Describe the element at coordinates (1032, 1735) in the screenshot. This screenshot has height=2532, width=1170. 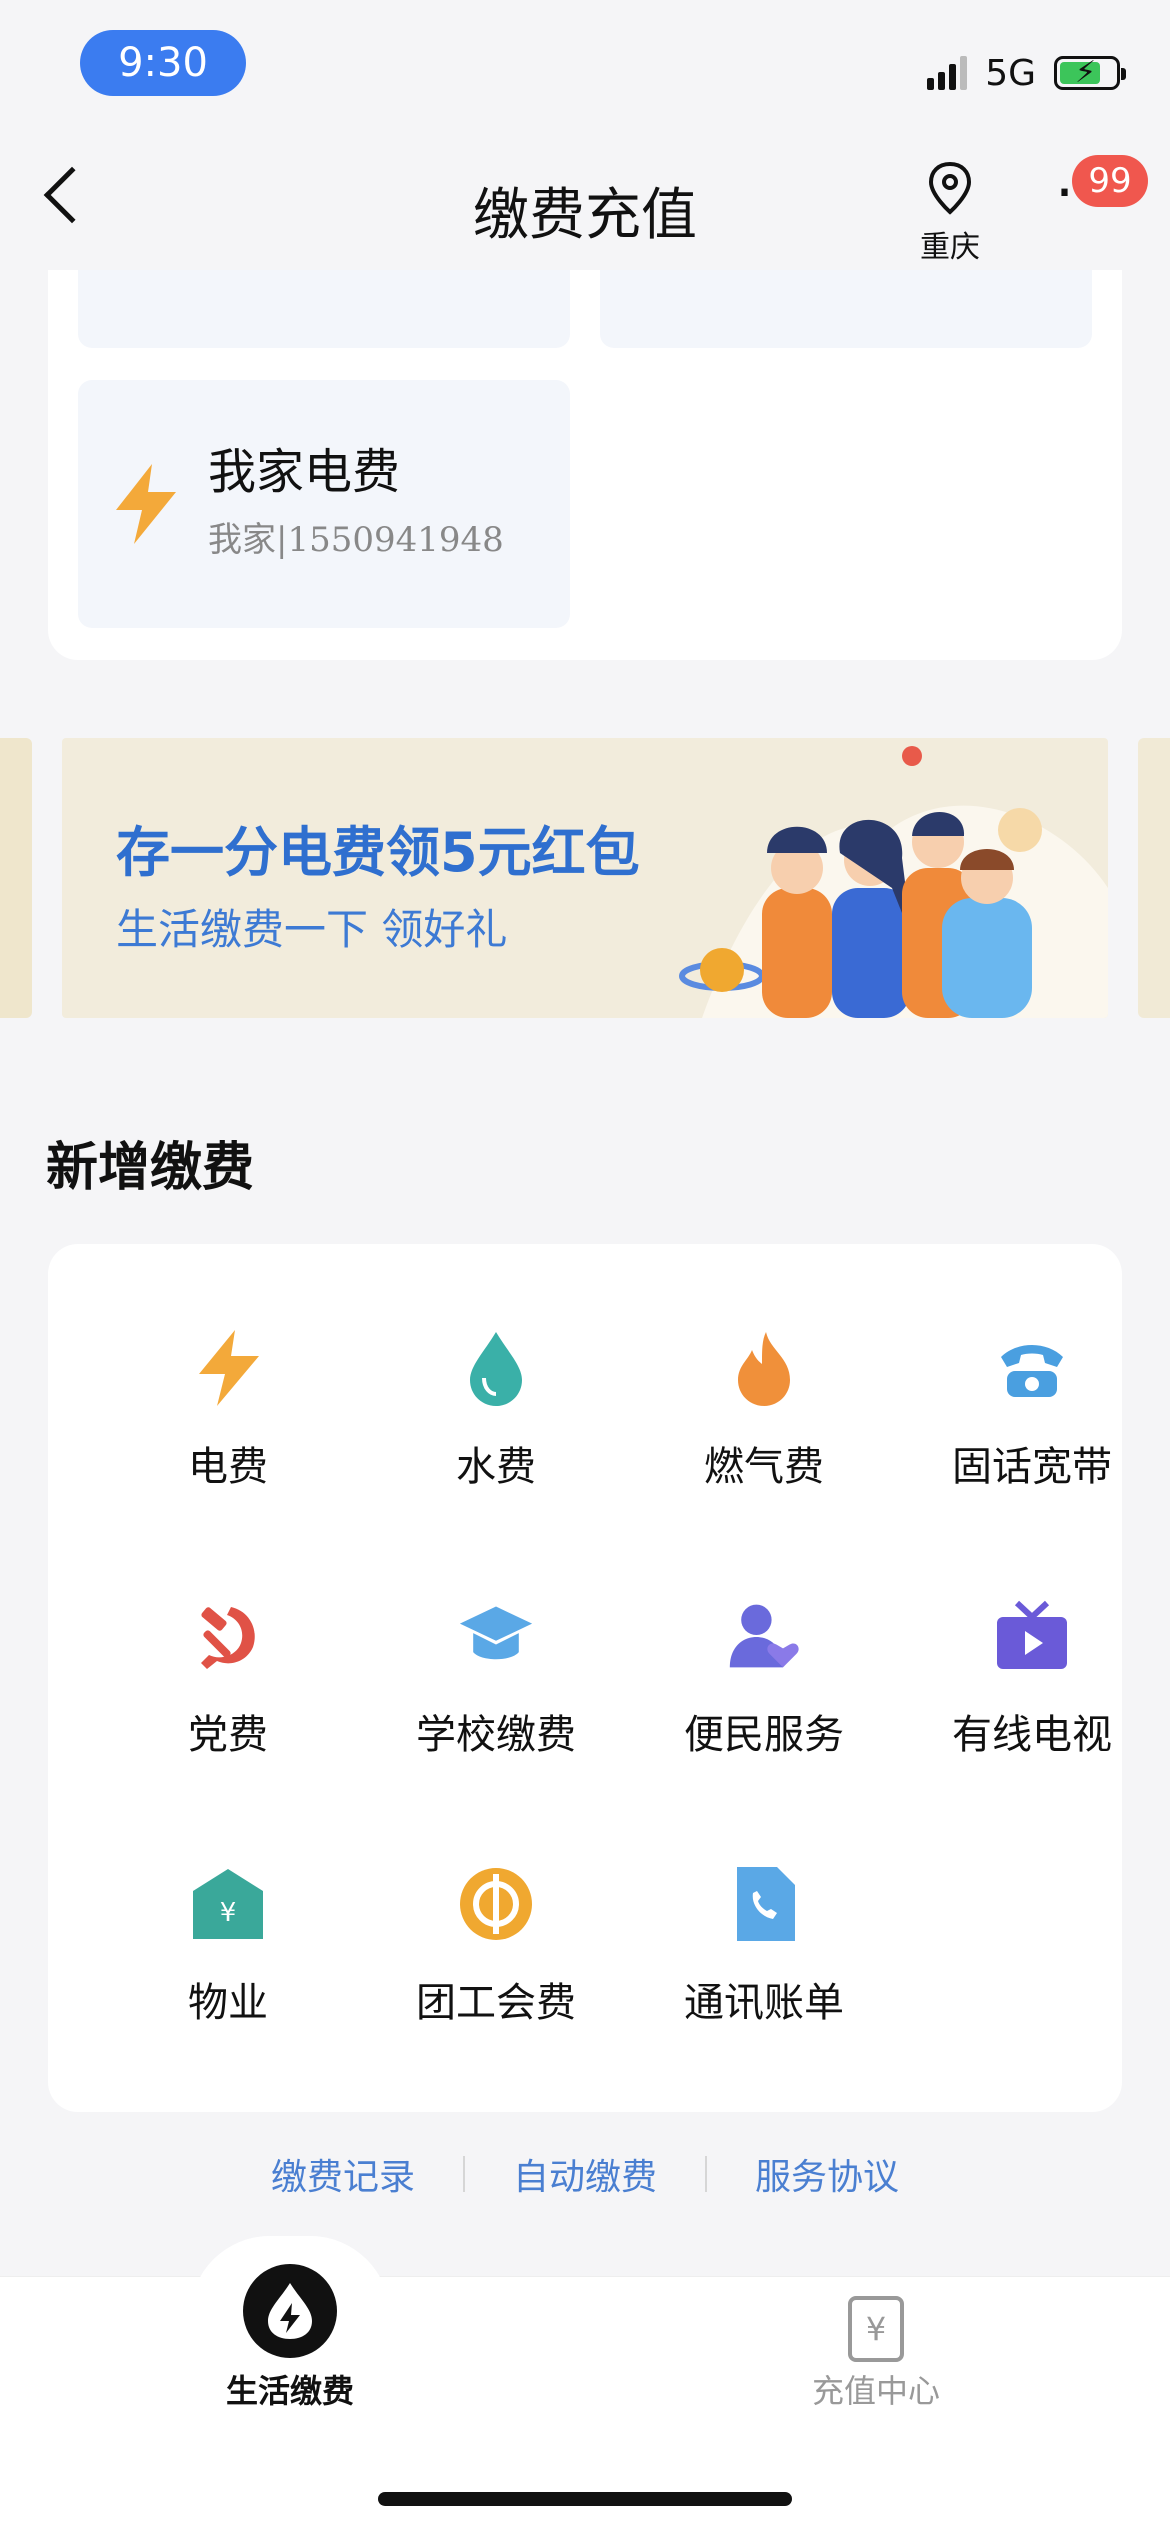
I see `payment-item-label: 有线电视` at that location.